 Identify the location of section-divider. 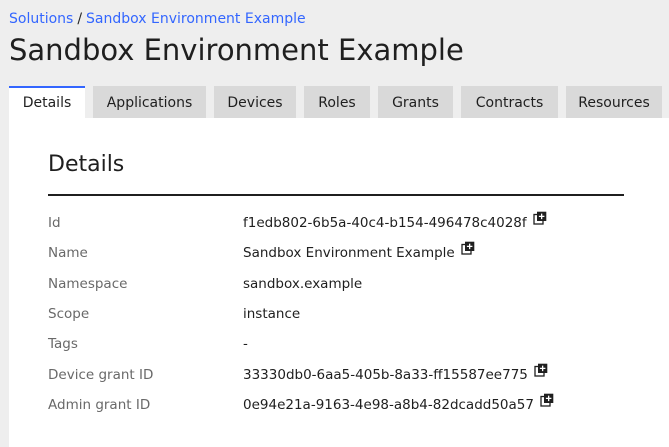
(336, 195).